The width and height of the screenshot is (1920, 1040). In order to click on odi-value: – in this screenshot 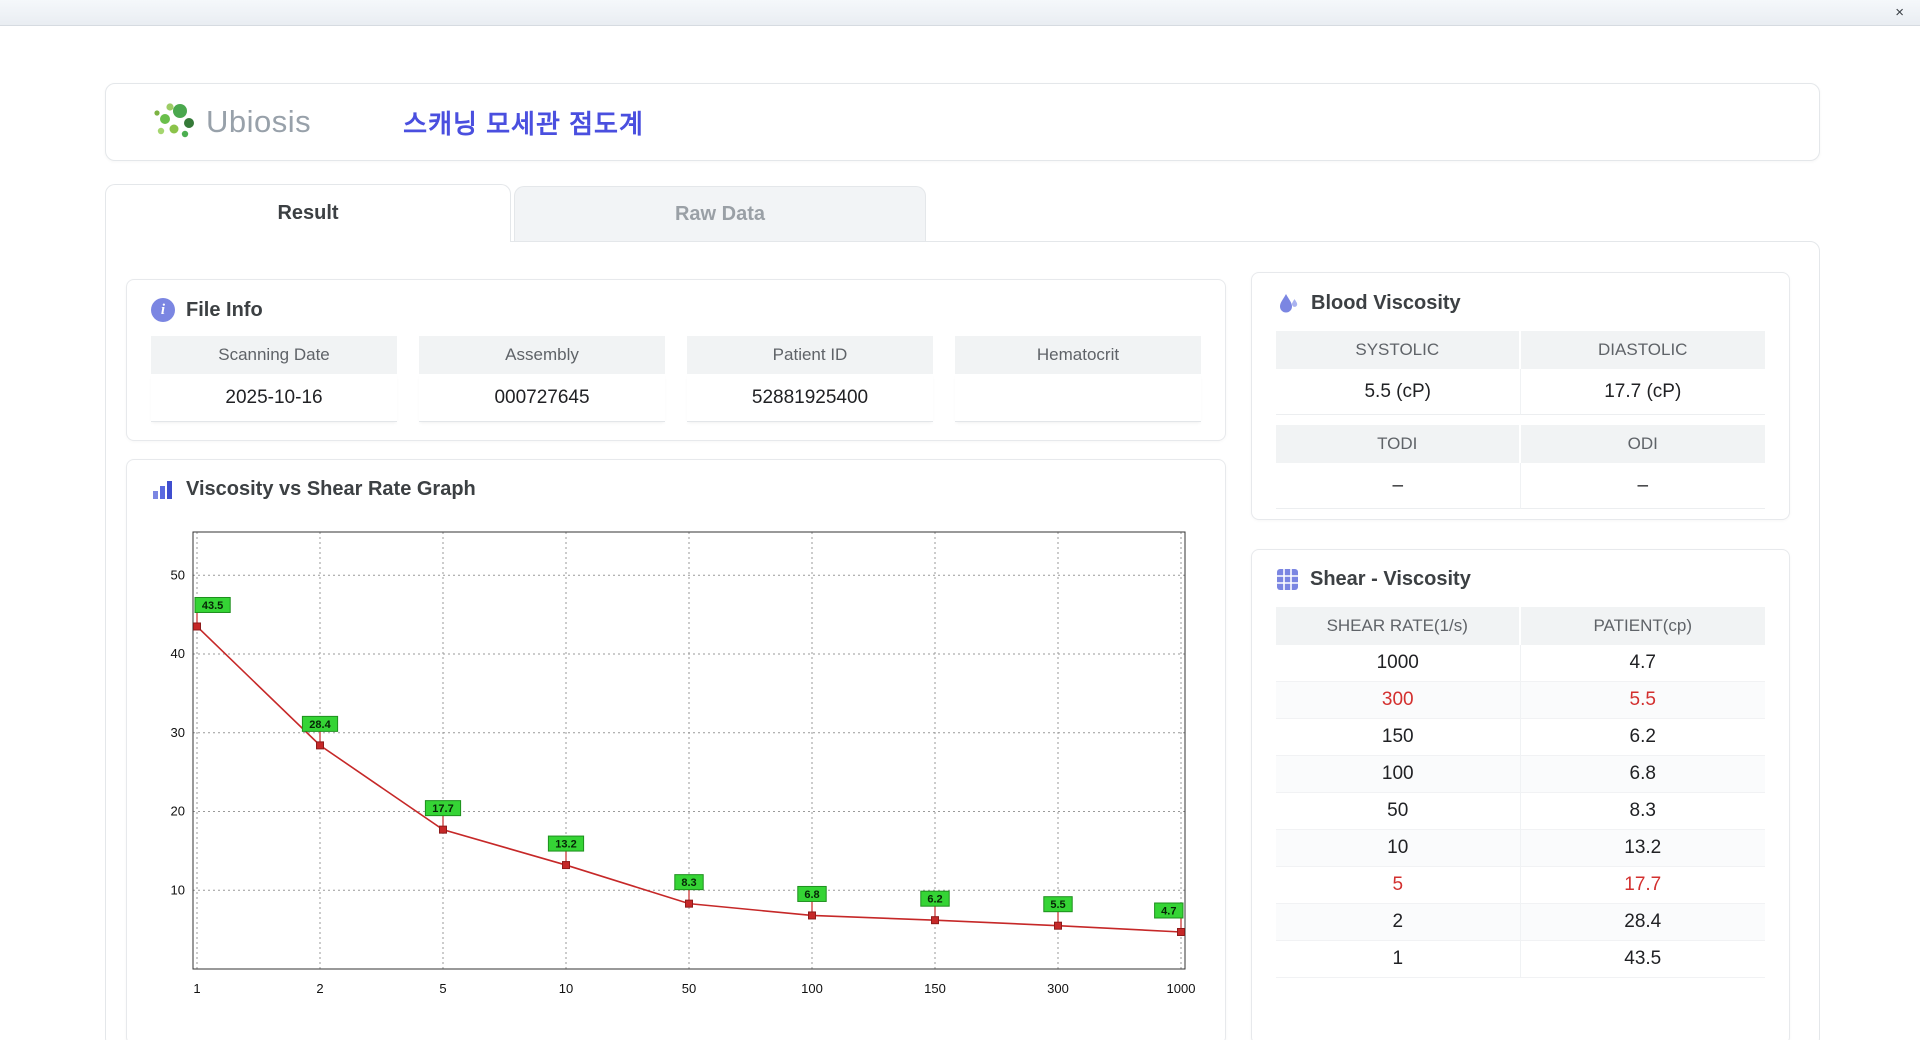, I will do `click(1642, 486)`.